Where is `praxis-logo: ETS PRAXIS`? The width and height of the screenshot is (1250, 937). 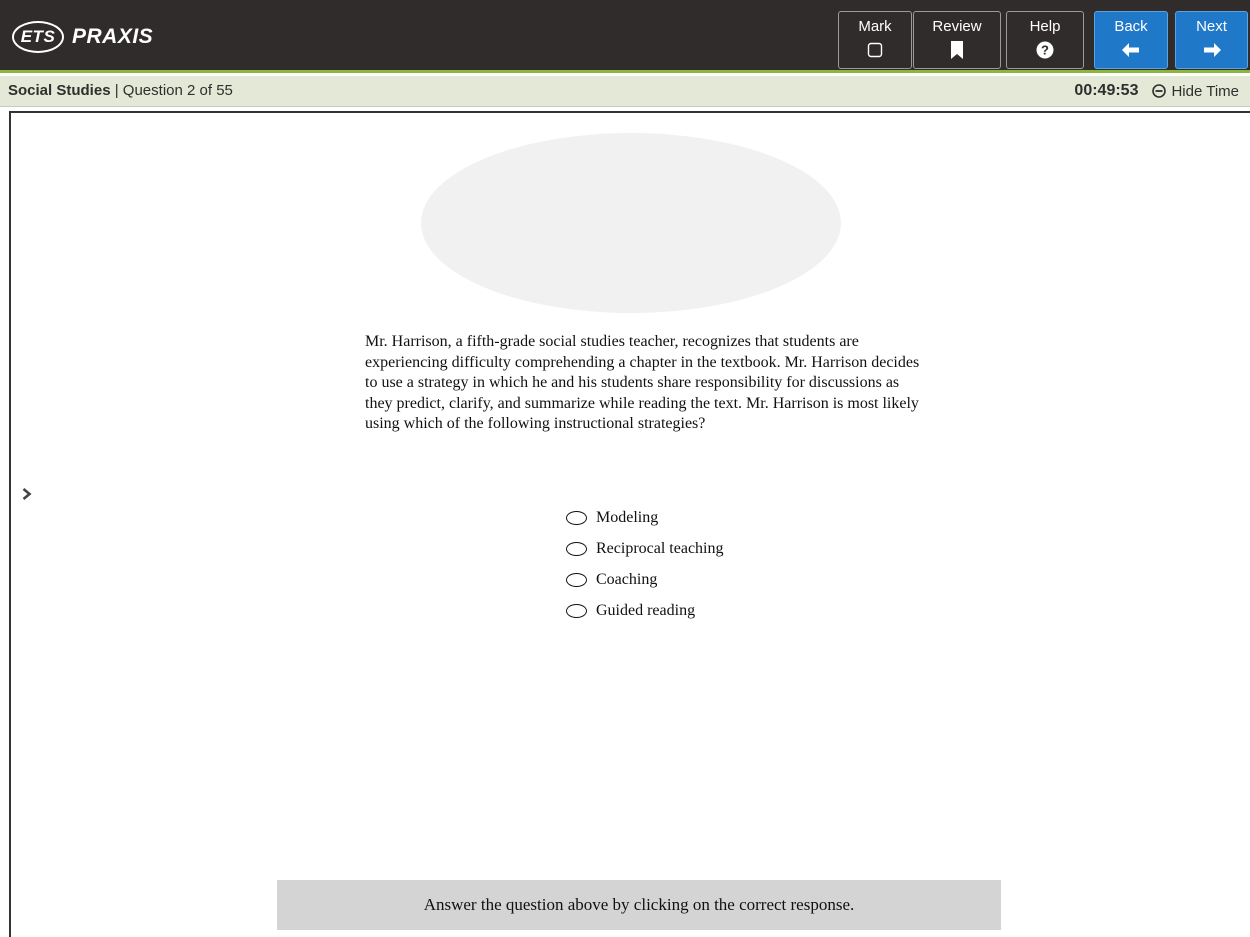 praxis-logo: ETS PRAXIS is located at coordinates (82, 37).